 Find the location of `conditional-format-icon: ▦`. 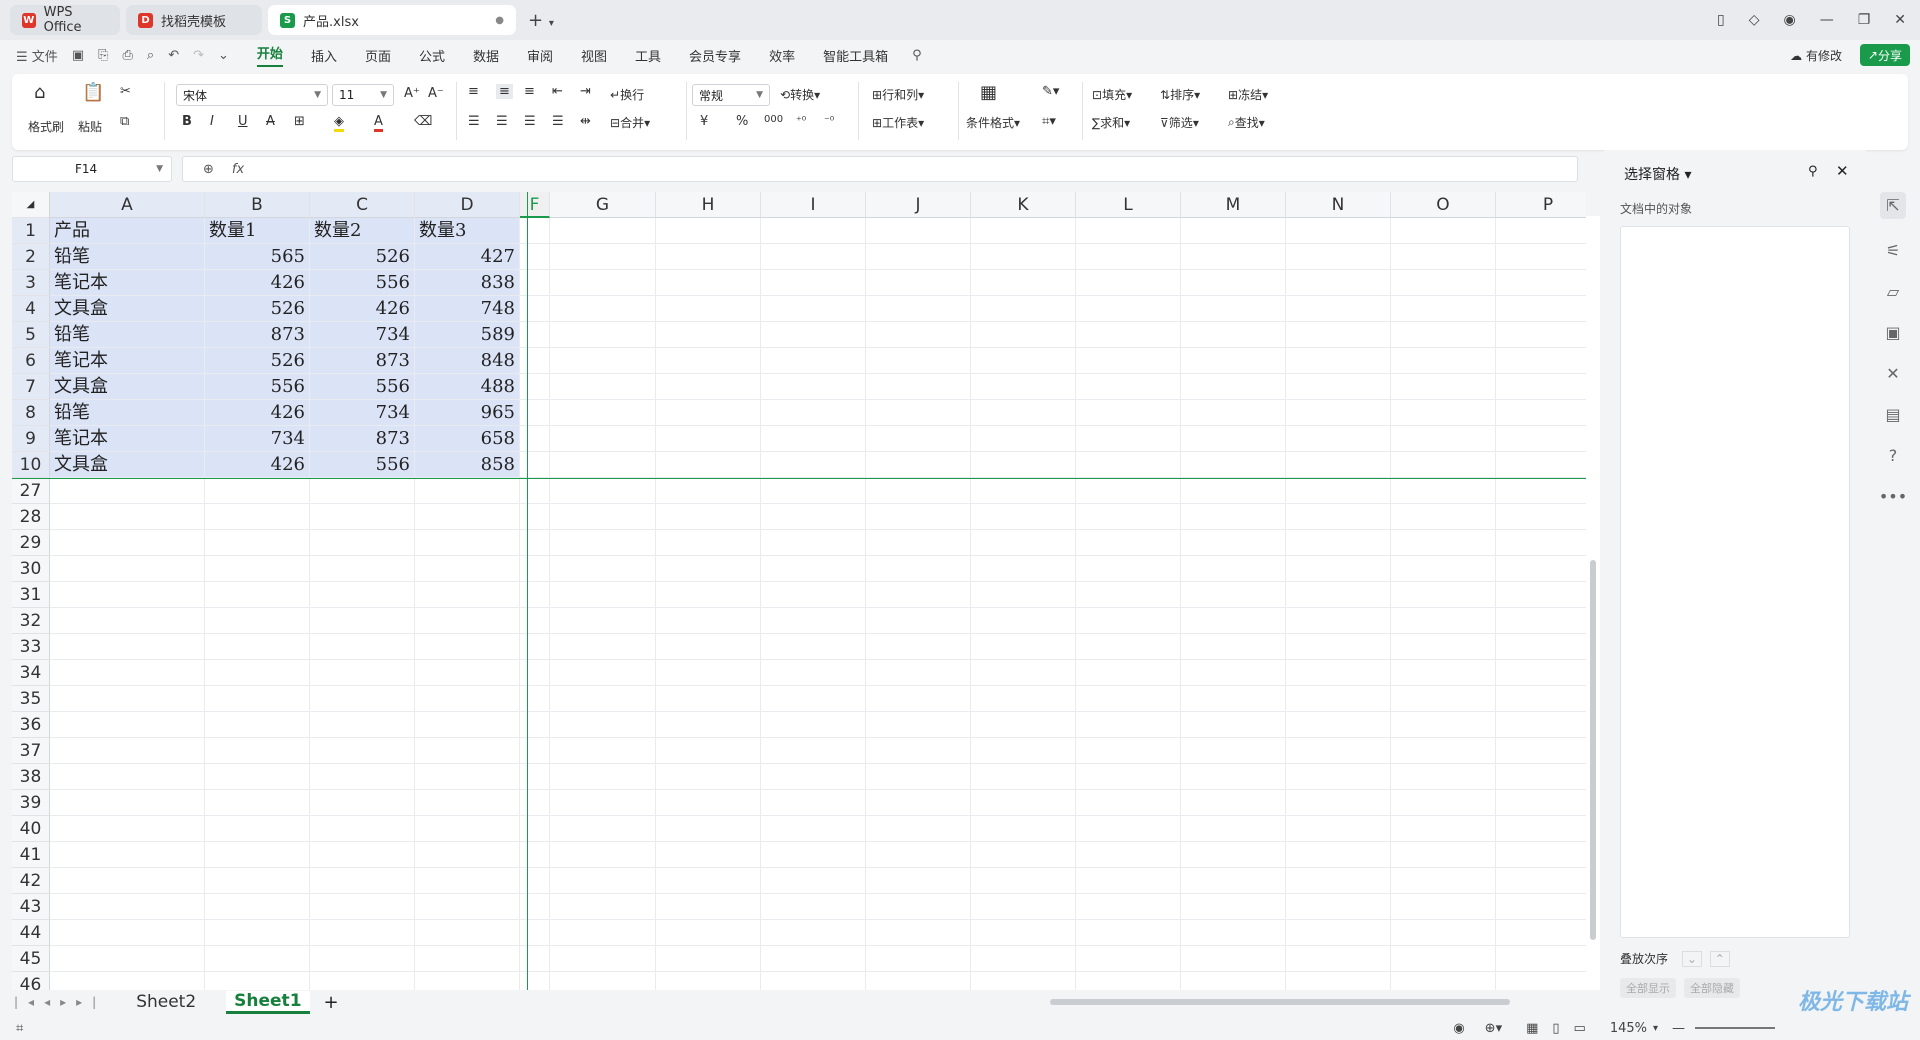

conditional-format-icon: ▦ is located at coordinates (988, 92).